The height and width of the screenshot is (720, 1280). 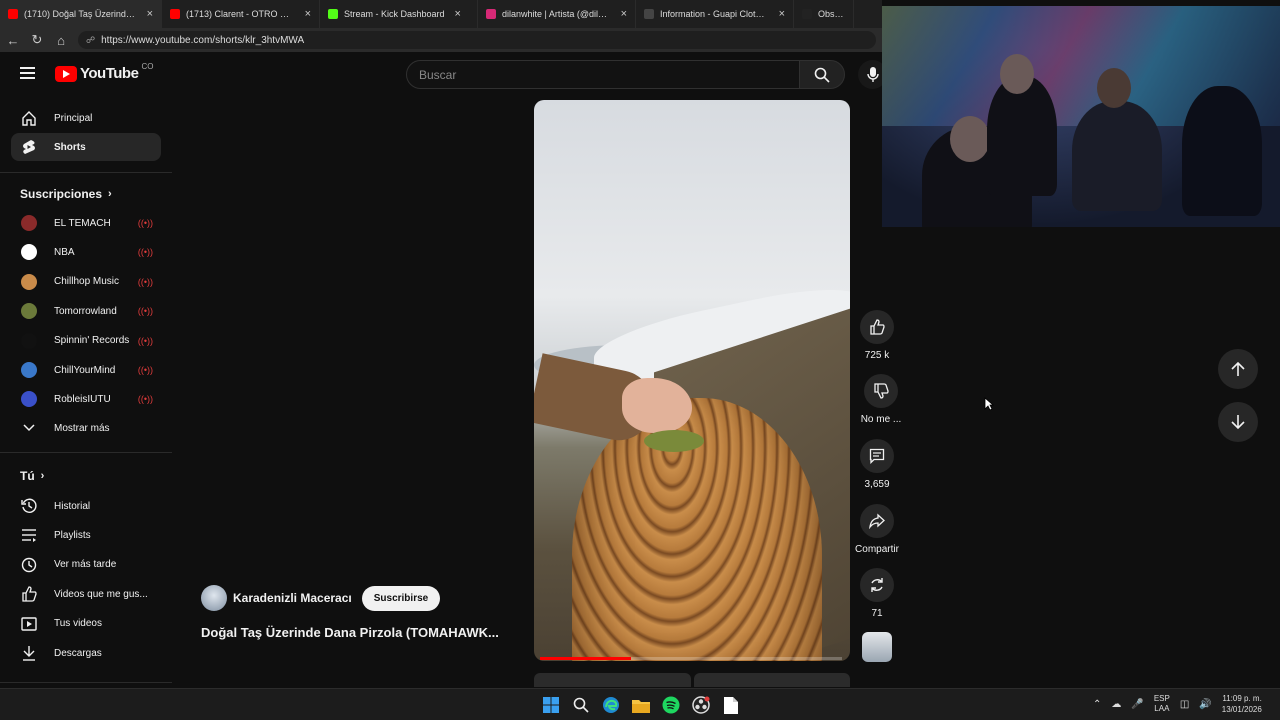 I want to click on video-progress-bar, so click(x=691, y=658).